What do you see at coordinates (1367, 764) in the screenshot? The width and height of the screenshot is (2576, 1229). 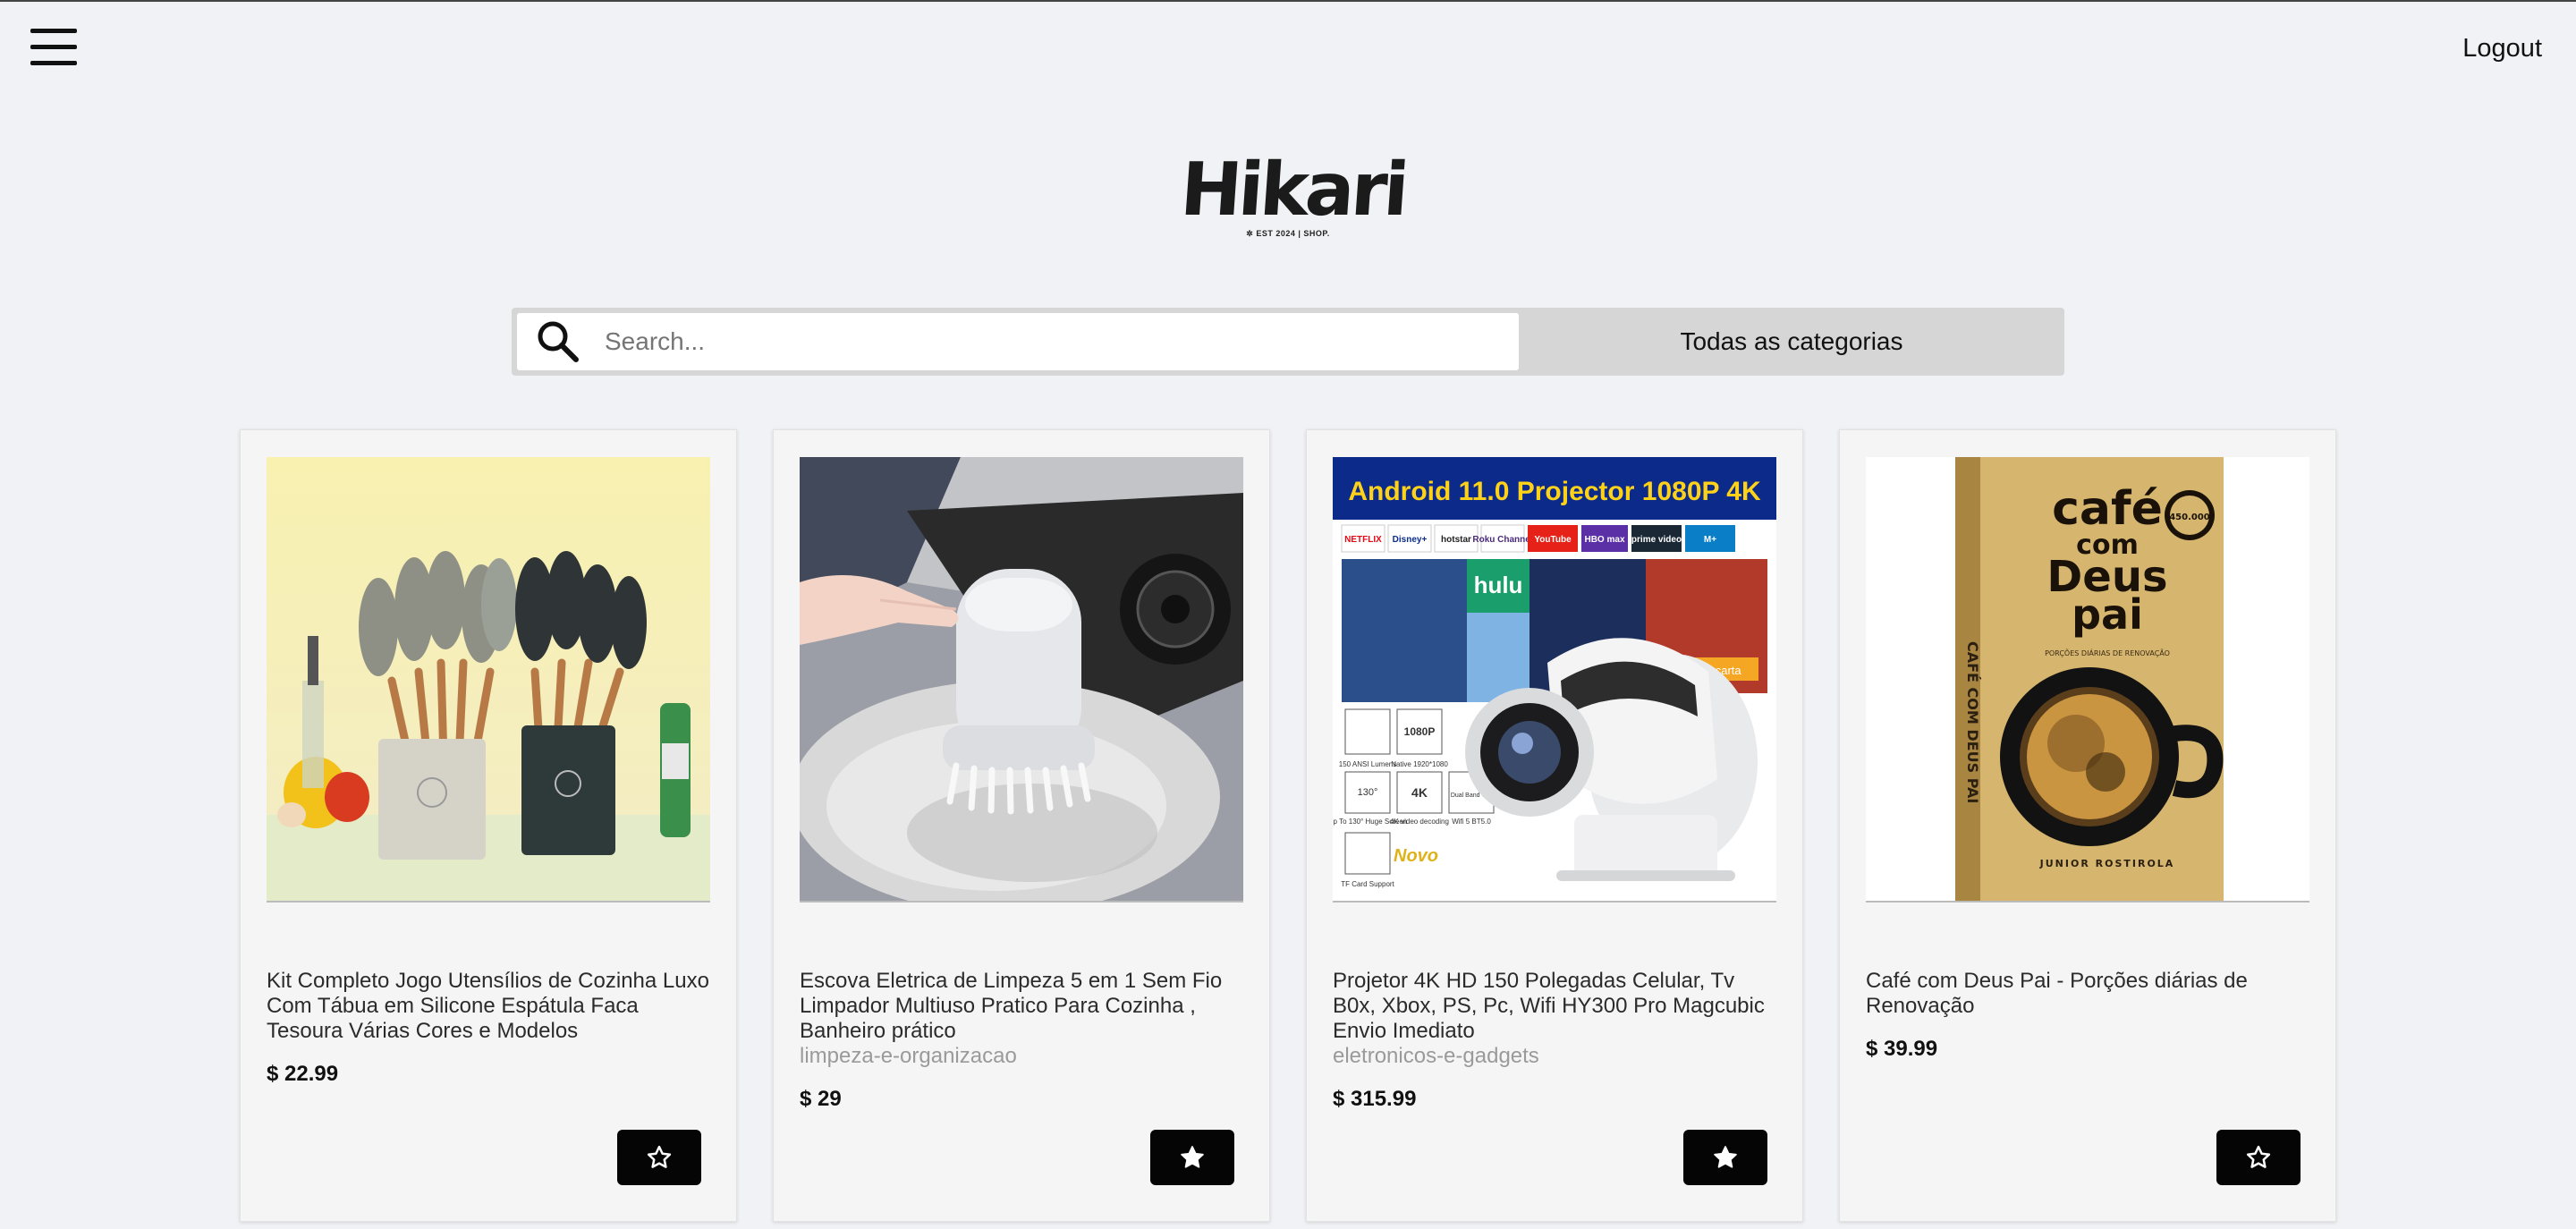 I see `spec-lumens: 150 ANSI Lumens` at bounding box center [1367, 764].